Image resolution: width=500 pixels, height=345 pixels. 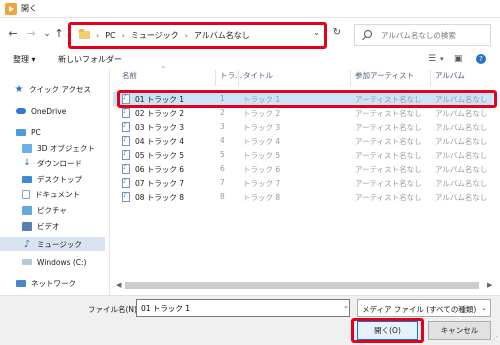 I want to click on horizontal-scrollbar: ◀ ▶, so click(x=306, y=285).